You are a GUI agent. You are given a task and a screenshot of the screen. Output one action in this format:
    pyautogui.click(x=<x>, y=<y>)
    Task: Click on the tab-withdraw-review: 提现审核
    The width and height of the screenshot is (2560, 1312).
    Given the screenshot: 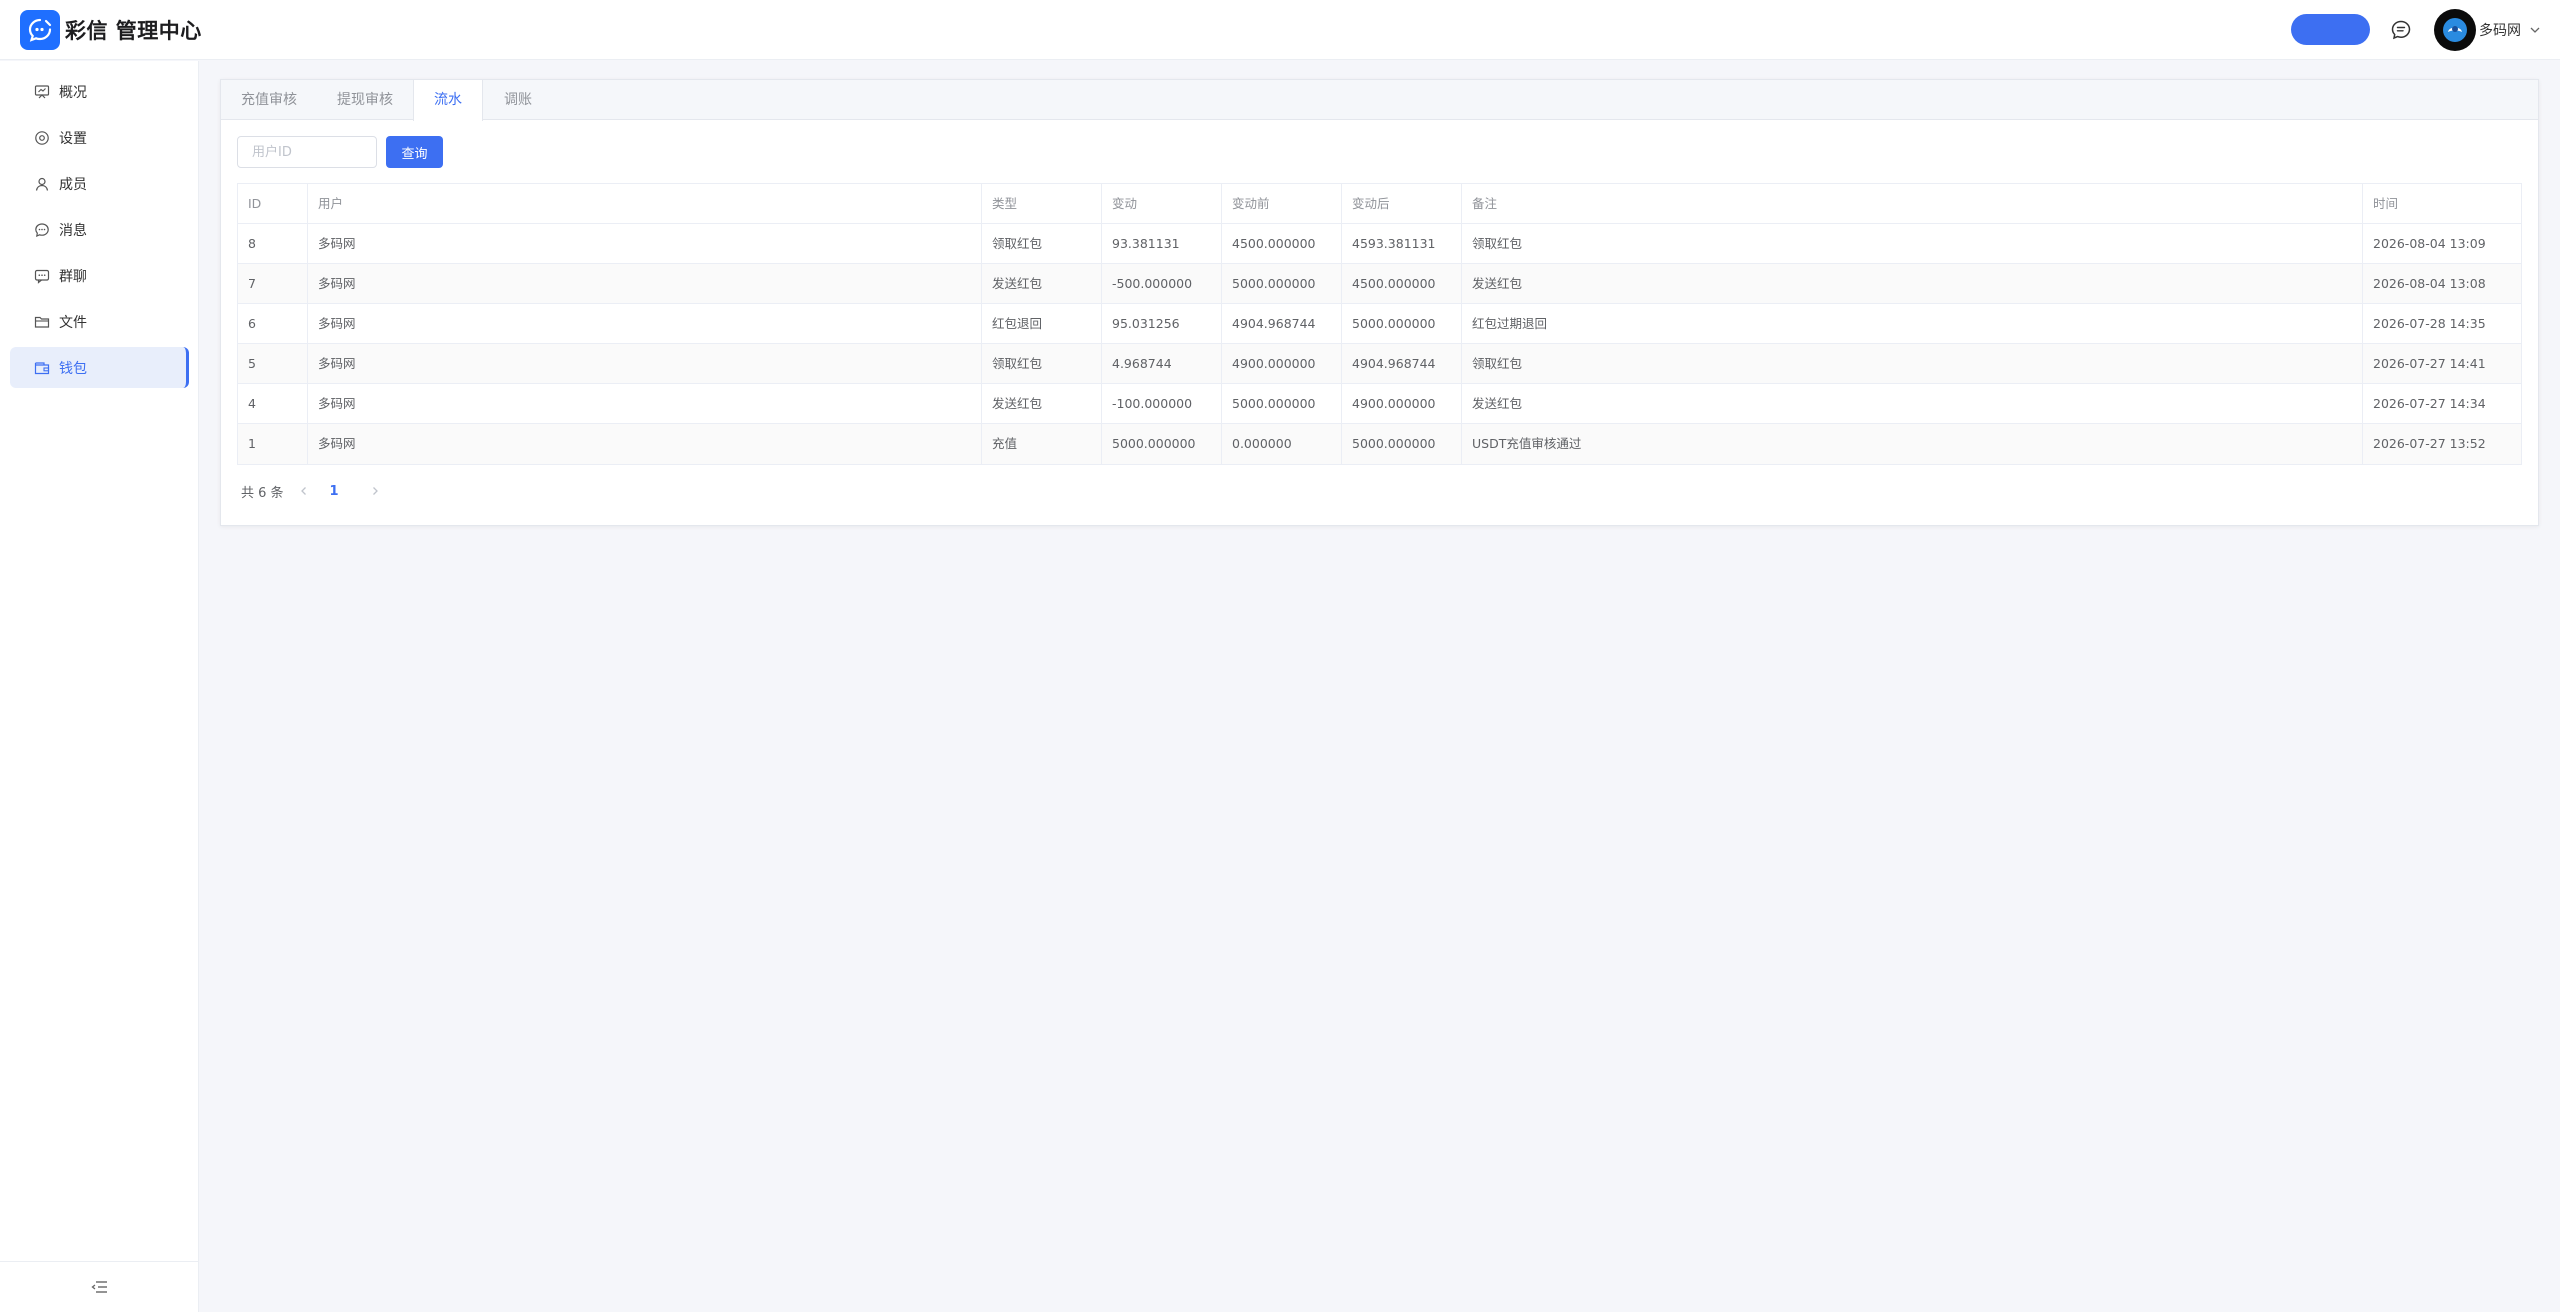 What is the action you would take?
    pyautogui.click(x=365, y=100)
    